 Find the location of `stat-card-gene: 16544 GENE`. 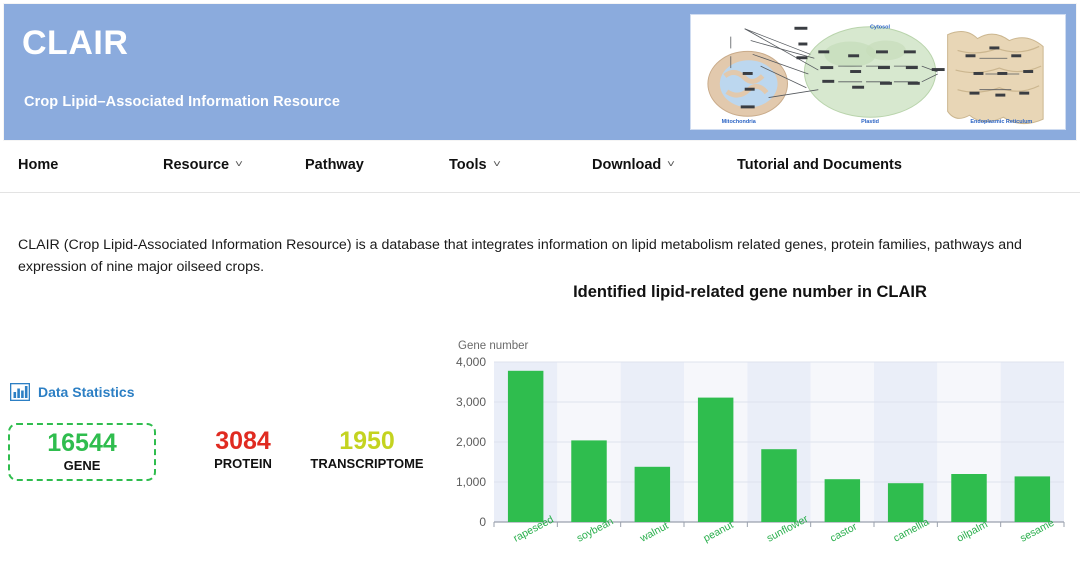

stat-card-gene: 16544 GENE is located at coordinates (82, 452).